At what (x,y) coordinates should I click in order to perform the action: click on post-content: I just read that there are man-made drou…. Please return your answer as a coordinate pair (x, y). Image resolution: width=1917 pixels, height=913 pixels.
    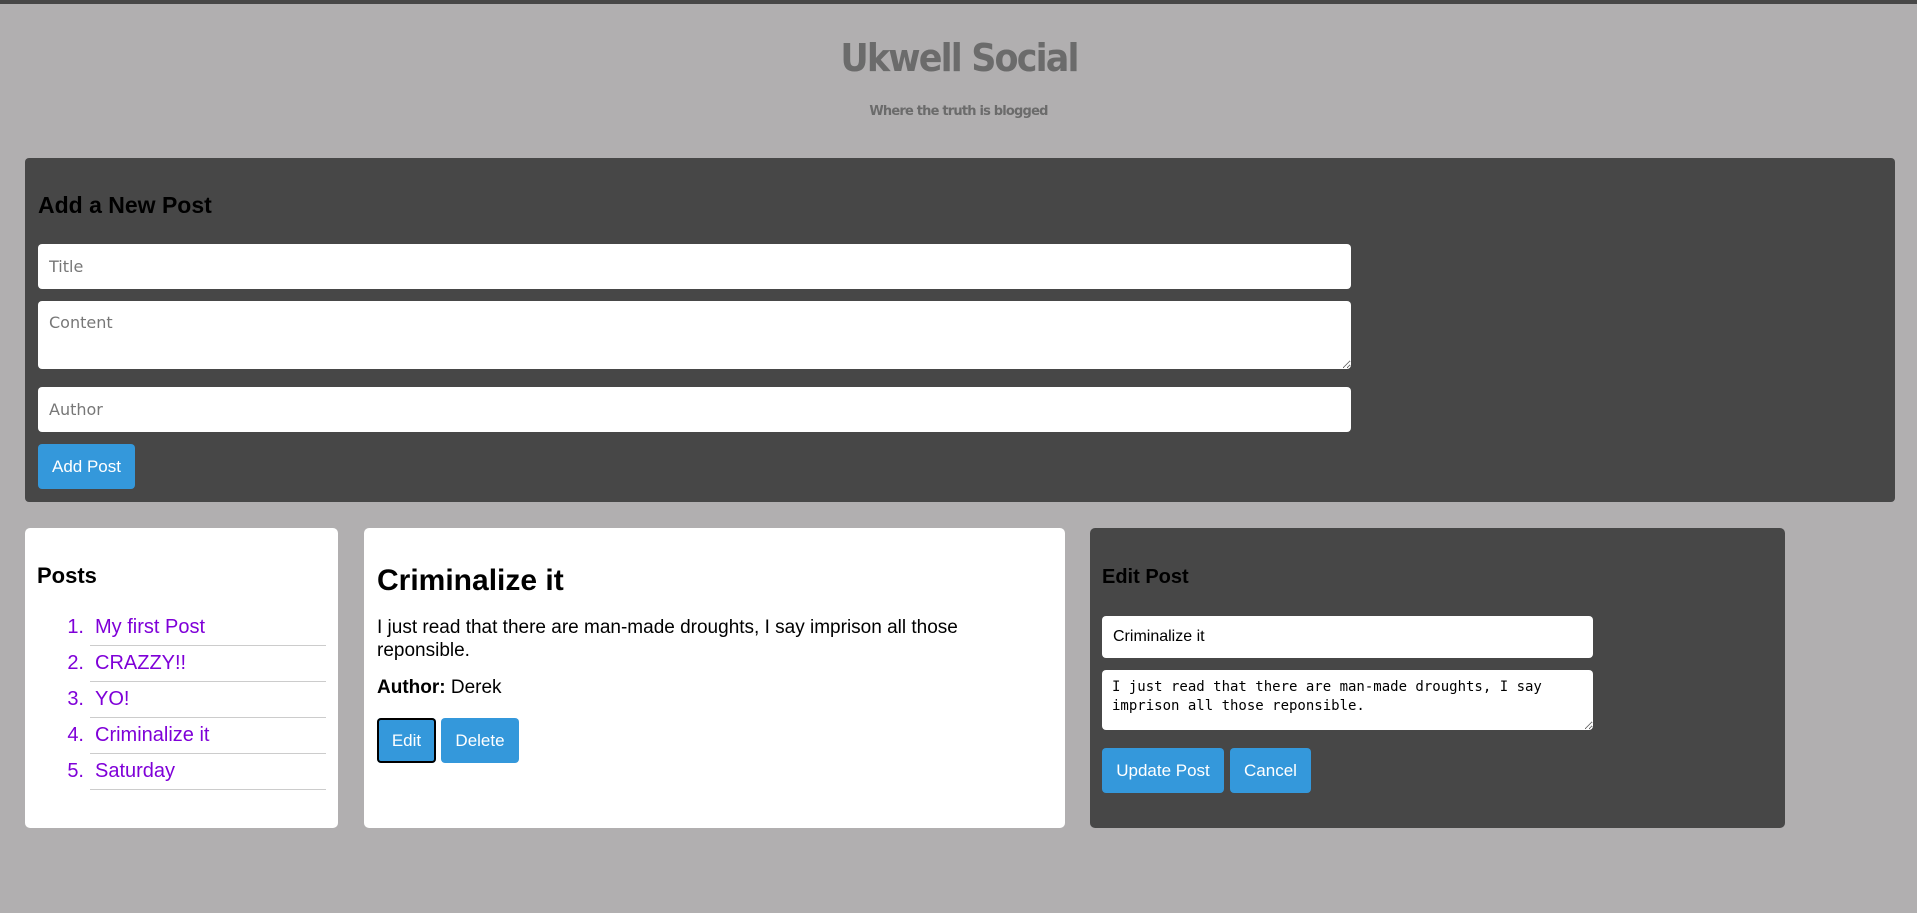
    Looking at the image, I should click on (667, 639).